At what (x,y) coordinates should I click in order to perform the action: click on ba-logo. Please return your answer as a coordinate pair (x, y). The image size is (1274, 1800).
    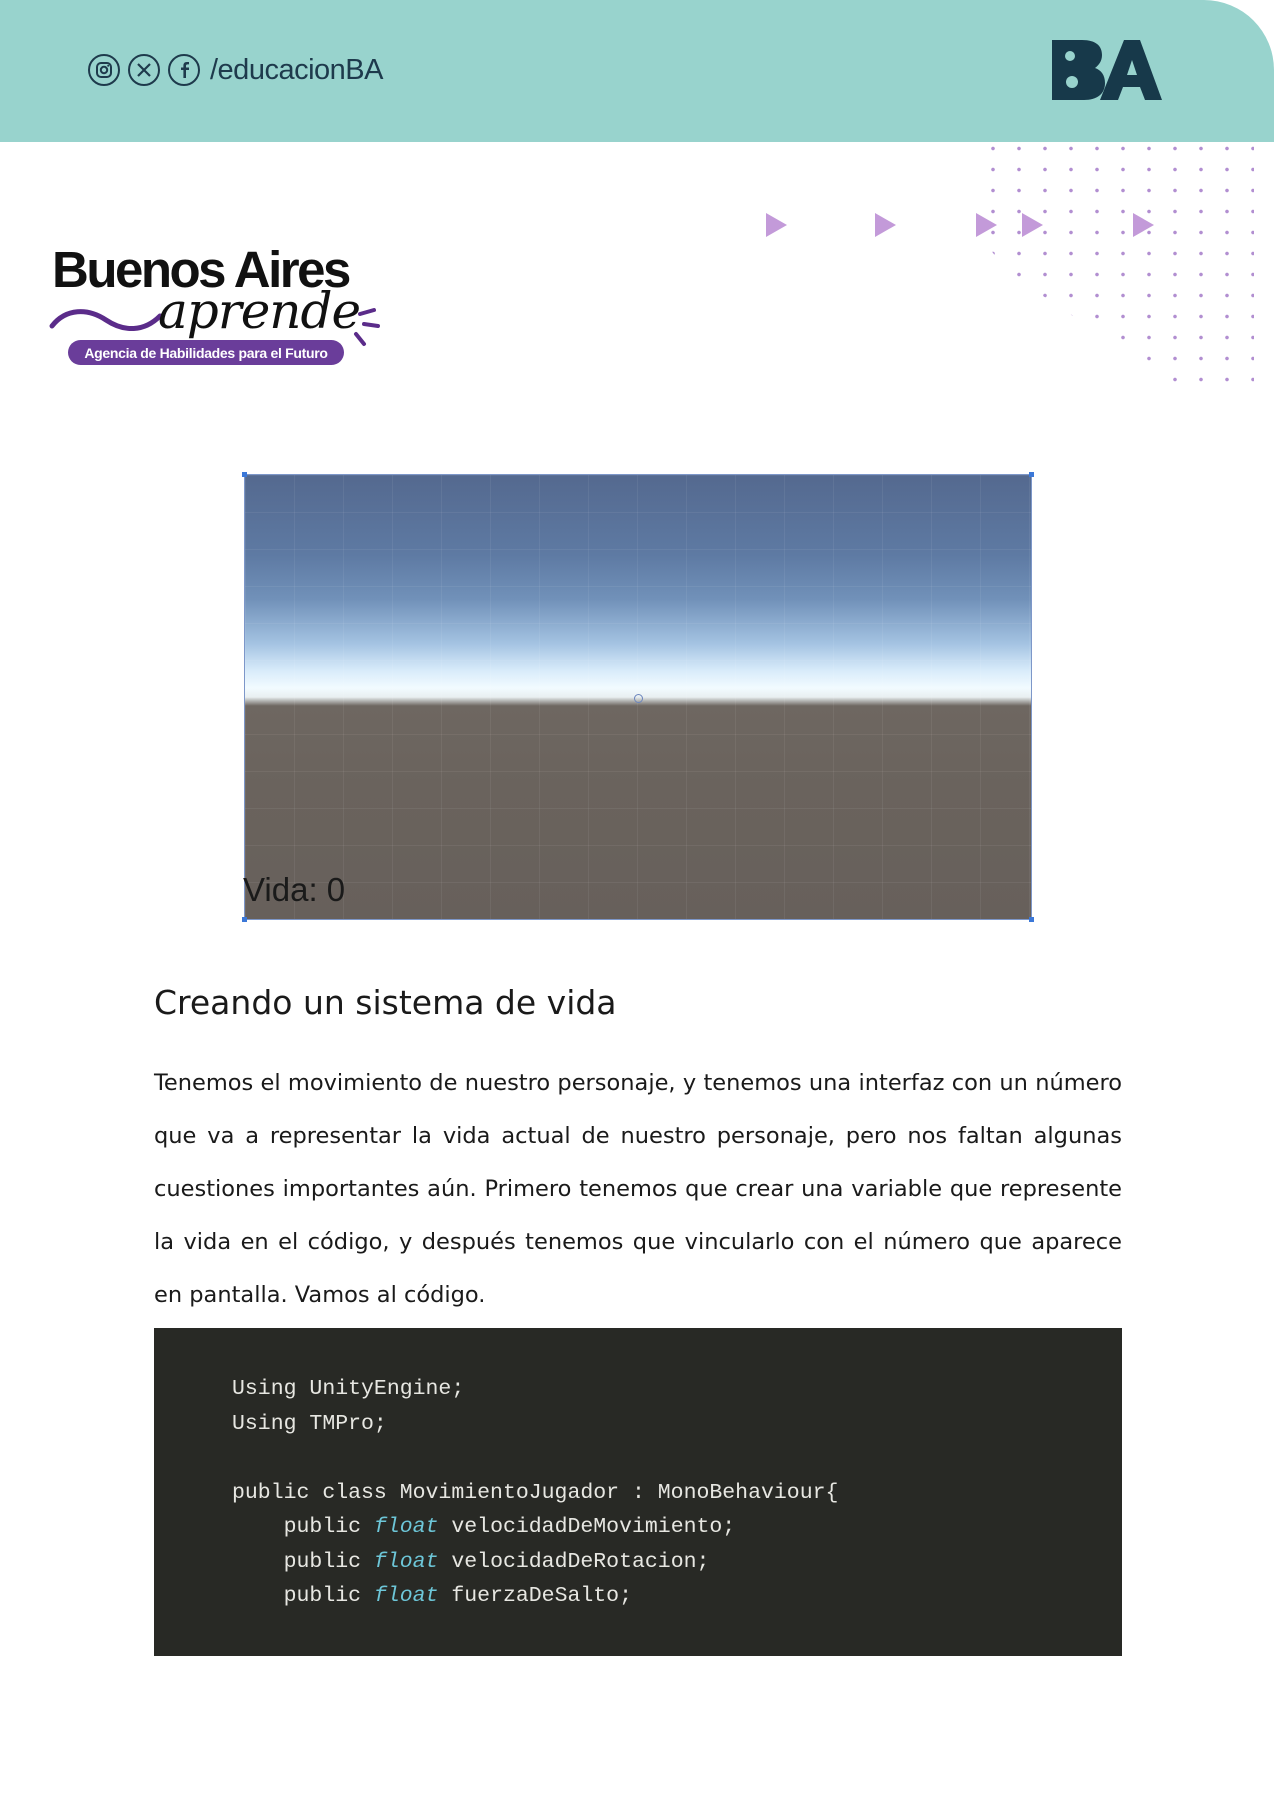
    Looking at the image, I should click on (1107, 73).